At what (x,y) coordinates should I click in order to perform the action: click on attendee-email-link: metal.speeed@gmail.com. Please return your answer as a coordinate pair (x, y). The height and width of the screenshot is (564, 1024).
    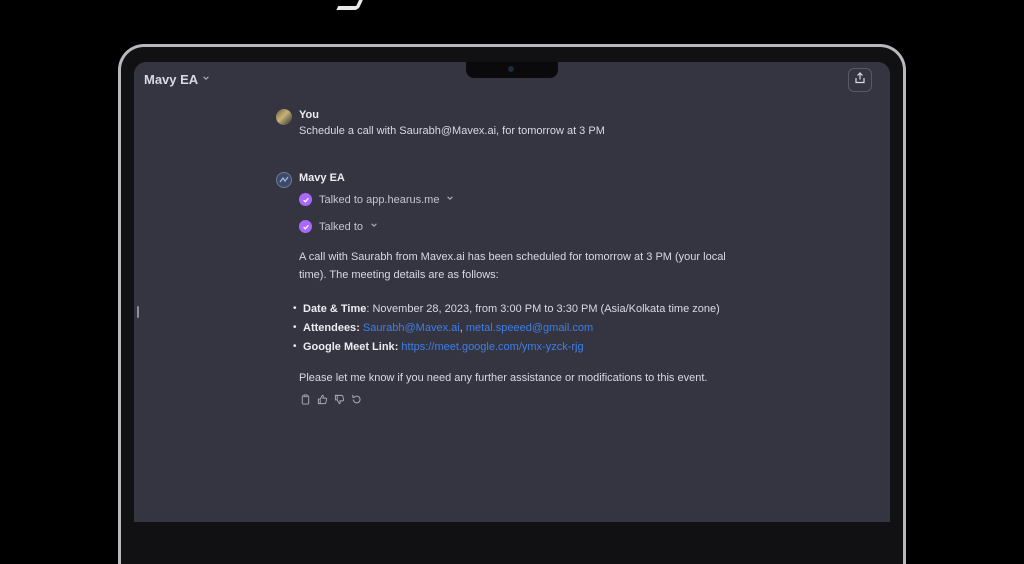
    Looking at the image, I should click on (529, 328).